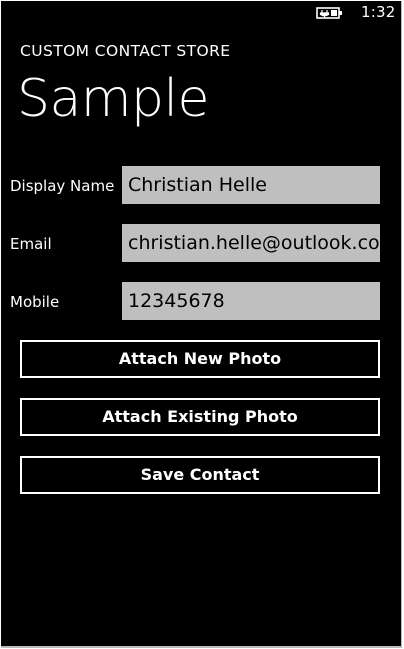 The width and height of the screenshot is (404, 649). I want to click on status-bar: 1:32, so click(201, 14).